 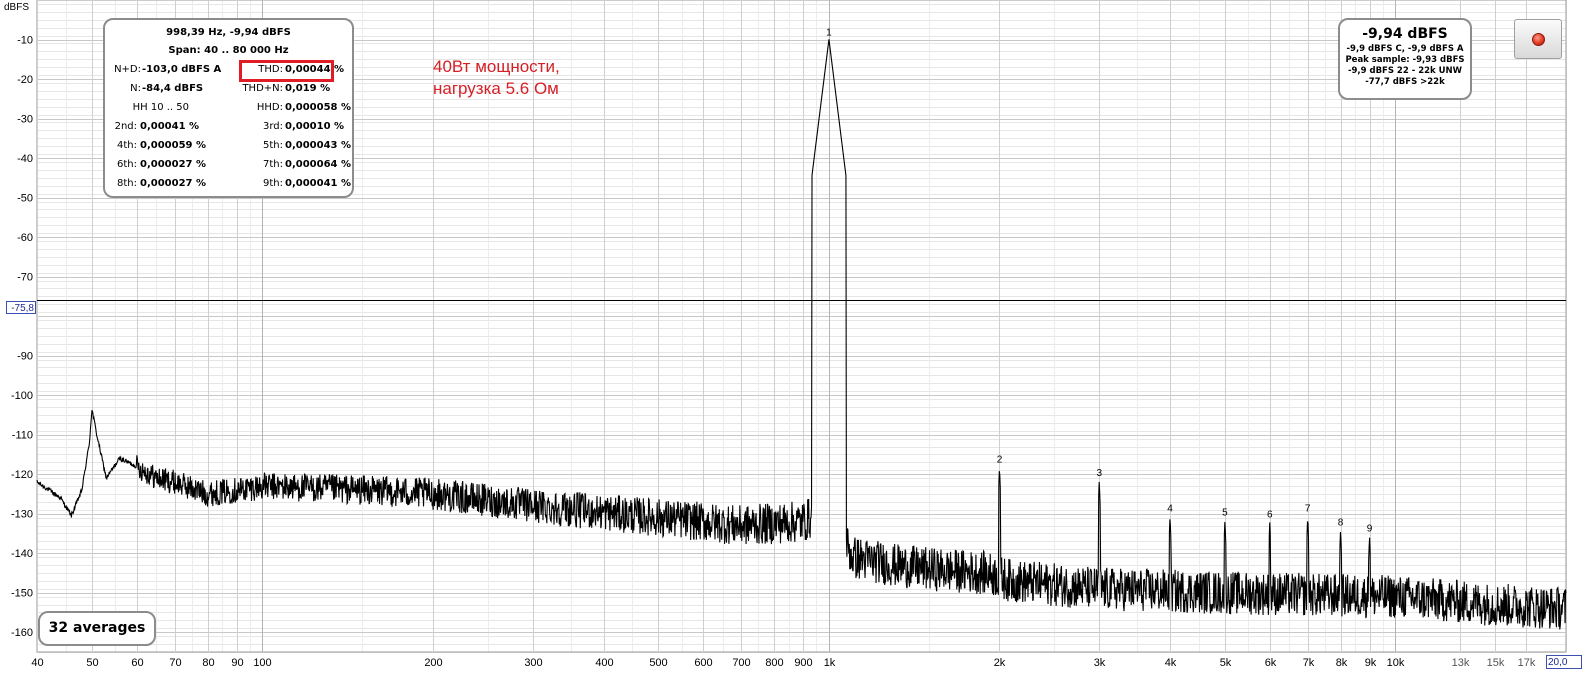 I want to click on x-tick-label: 70, so click(x=175, y=663).